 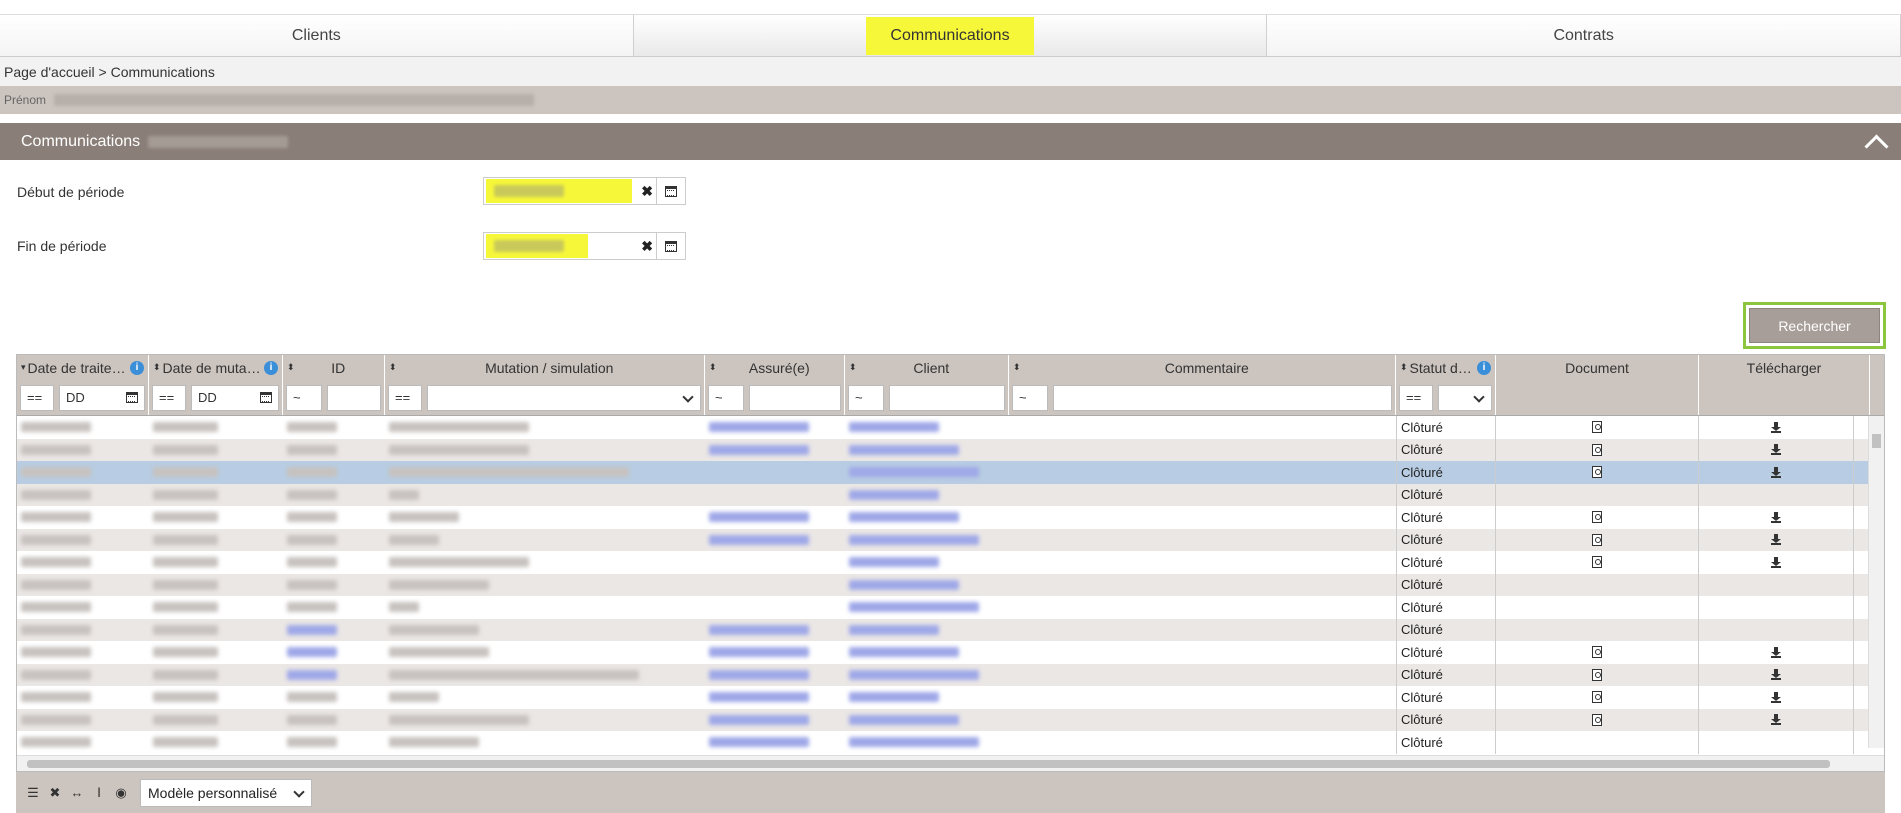 What do you see at coordinates (1465, 397) in the screenshot?
I see `filter-statut-select` at bounding box center [1465, 397].